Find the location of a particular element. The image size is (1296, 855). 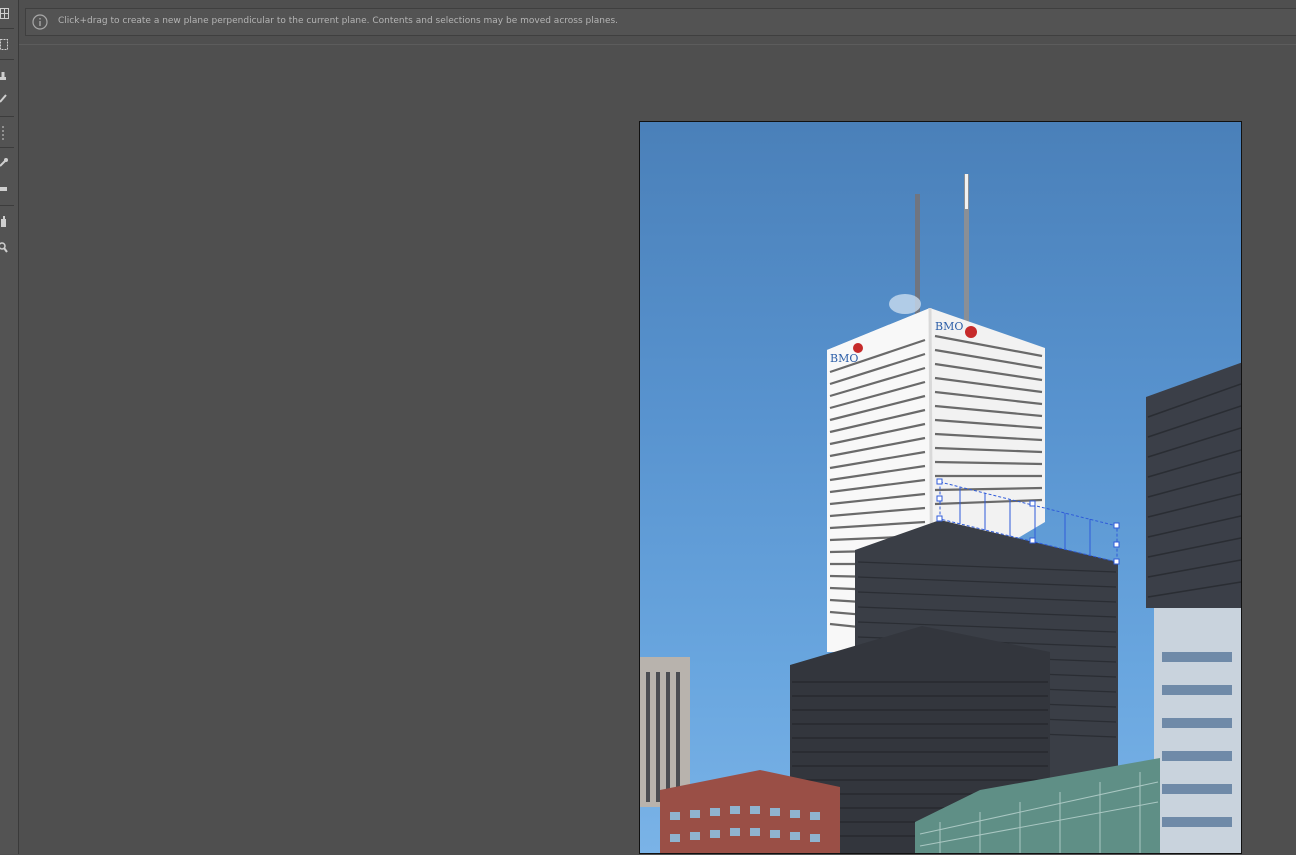

brush-icon is located at coordinates (6, 98).